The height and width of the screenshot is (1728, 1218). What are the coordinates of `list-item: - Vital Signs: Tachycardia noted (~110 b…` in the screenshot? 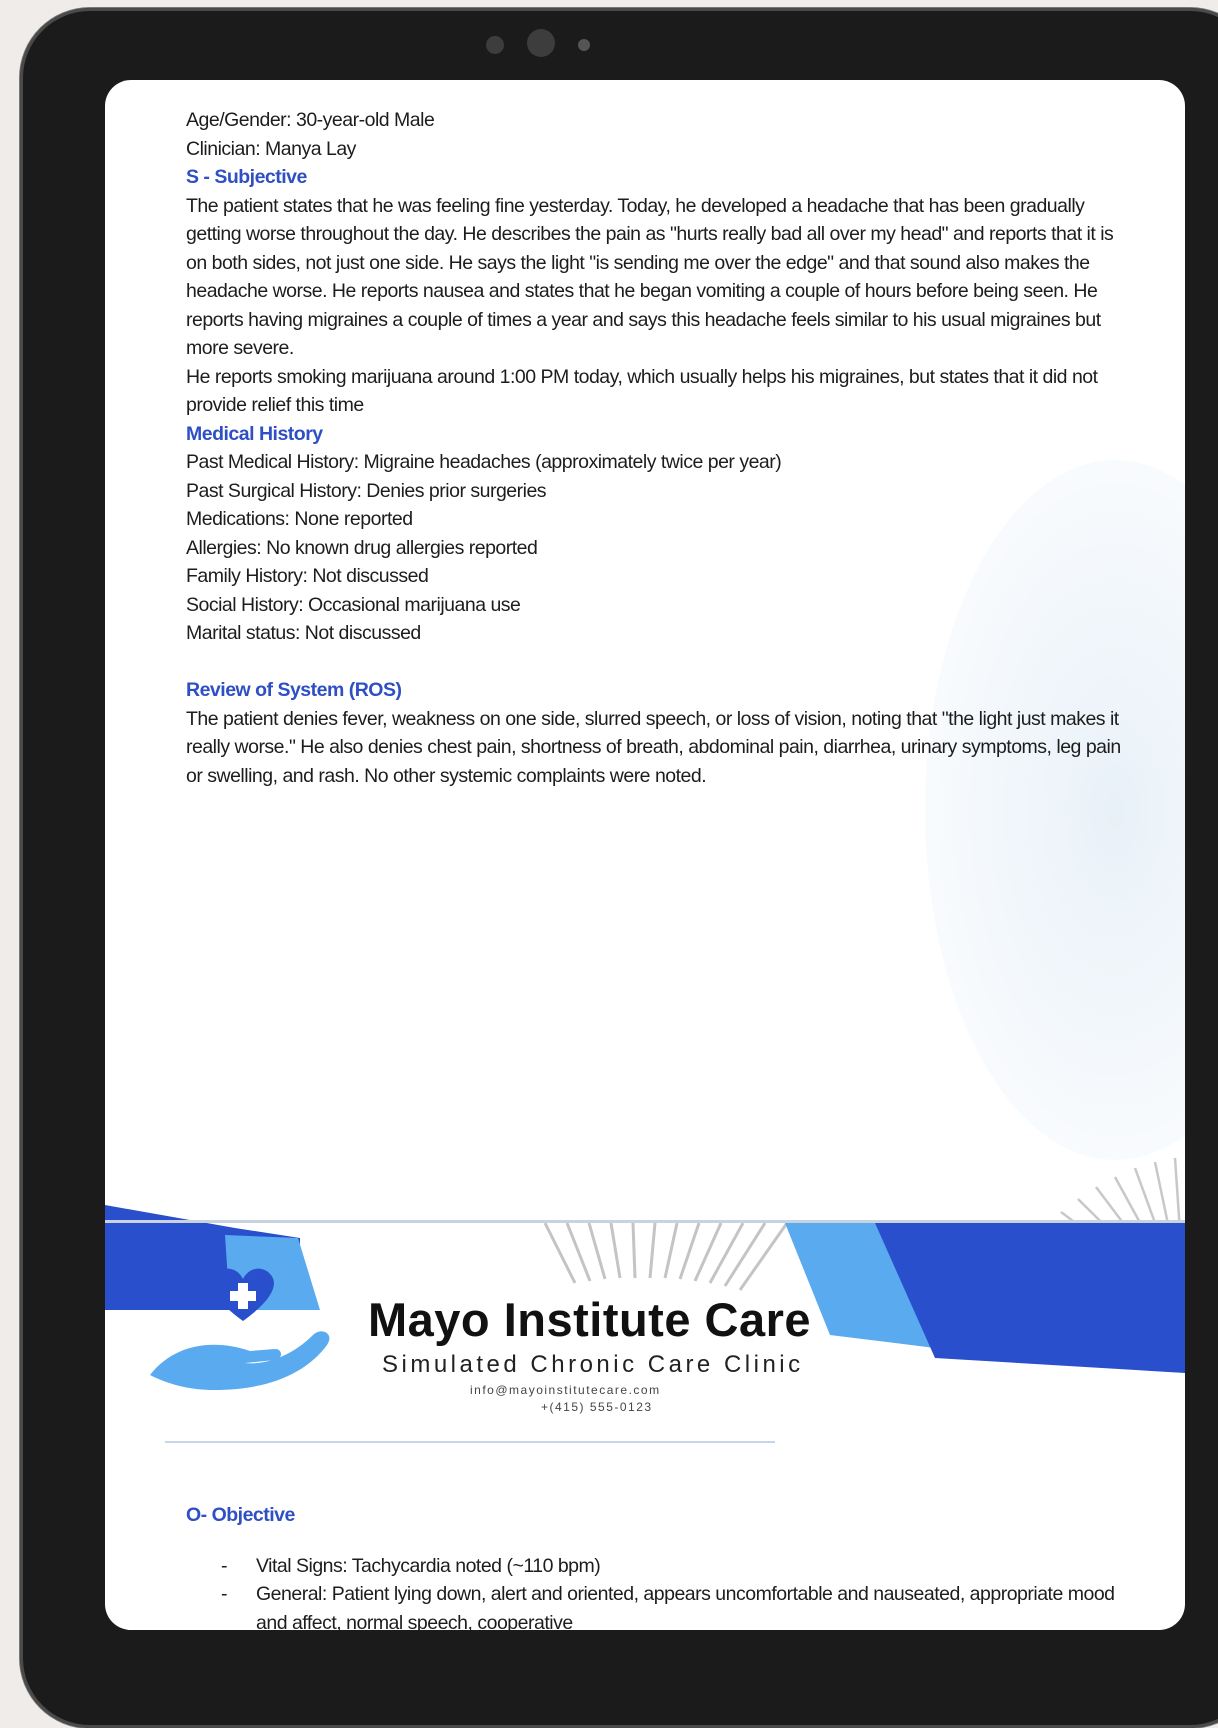 It's located at (653, 1566).